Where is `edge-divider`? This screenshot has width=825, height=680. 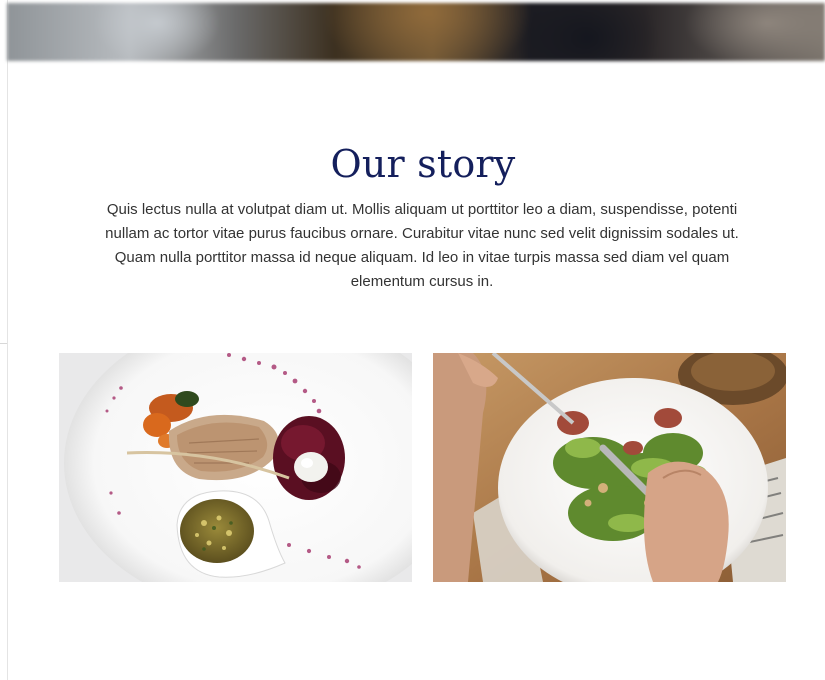 edge-divider is located at coordinates (3, 343).